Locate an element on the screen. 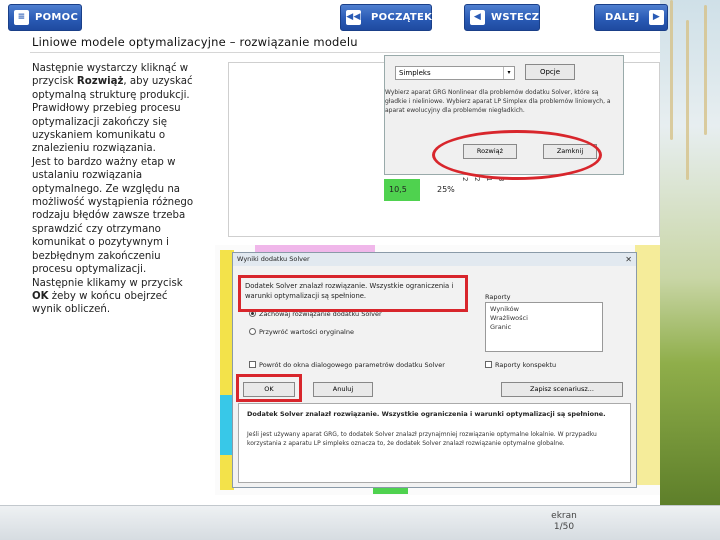 This screenshot has width=720, height=540. title-divider is located at coordinates (345, 52).